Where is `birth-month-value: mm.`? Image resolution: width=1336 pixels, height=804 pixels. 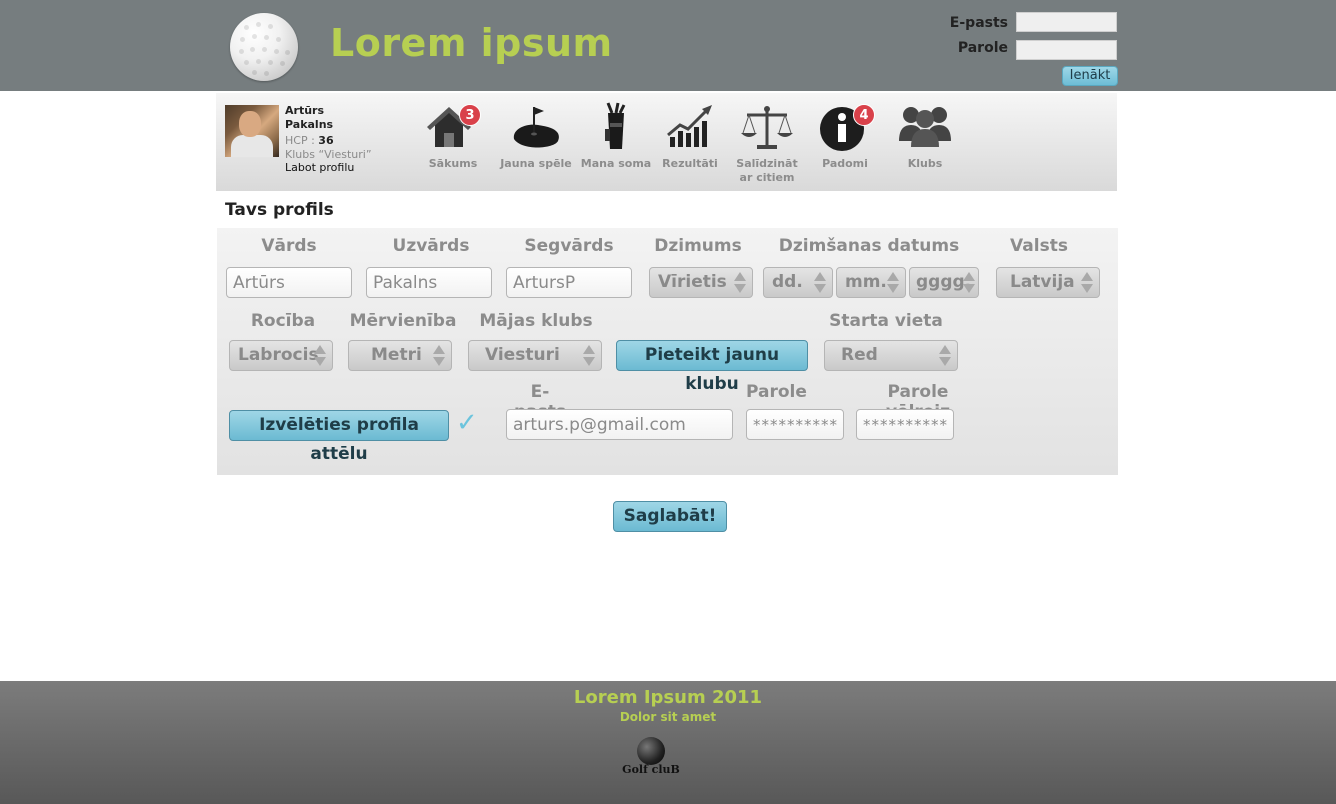 birth-month-value: mm. is located at coordinates (866, 282).